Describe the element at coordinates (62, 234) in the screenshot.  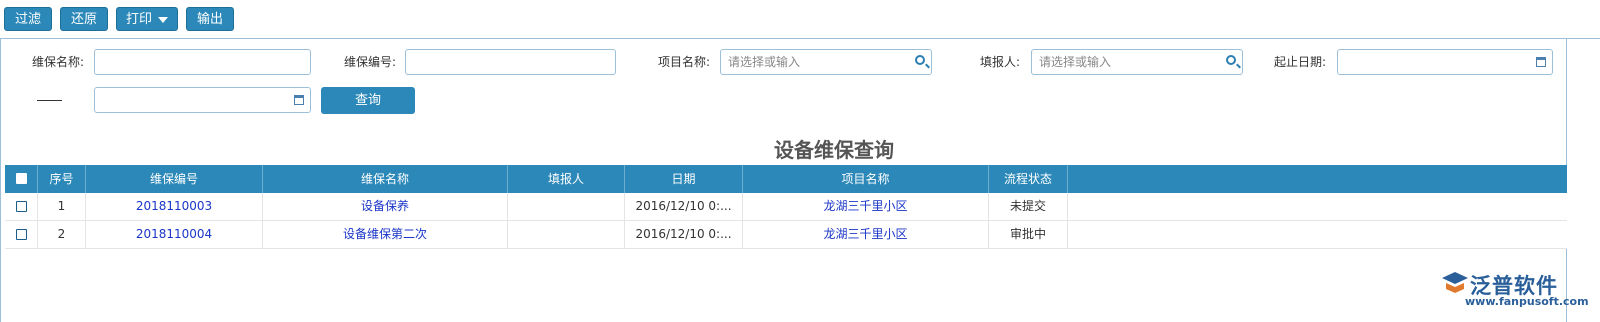
I see `cell-index: 2` at that location.